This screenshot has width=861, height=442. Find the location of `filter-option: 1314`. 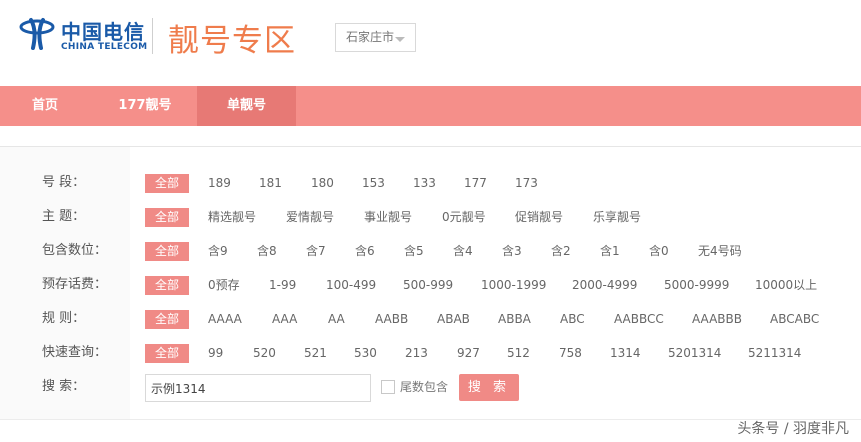

filter-option: 1314 is located at coordinates (625, 353).